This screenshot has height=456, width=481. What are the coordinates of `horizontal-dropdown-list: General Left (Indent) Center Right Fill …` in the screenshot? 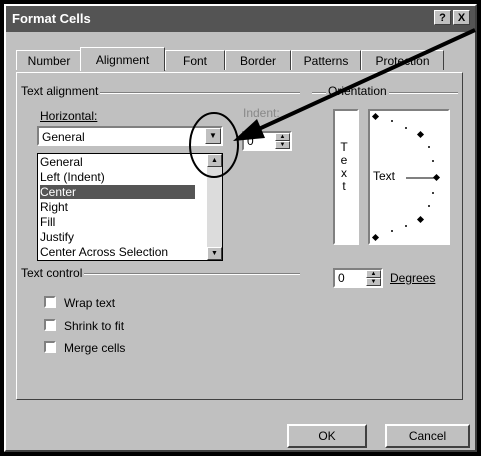 It's located at (130, 207).